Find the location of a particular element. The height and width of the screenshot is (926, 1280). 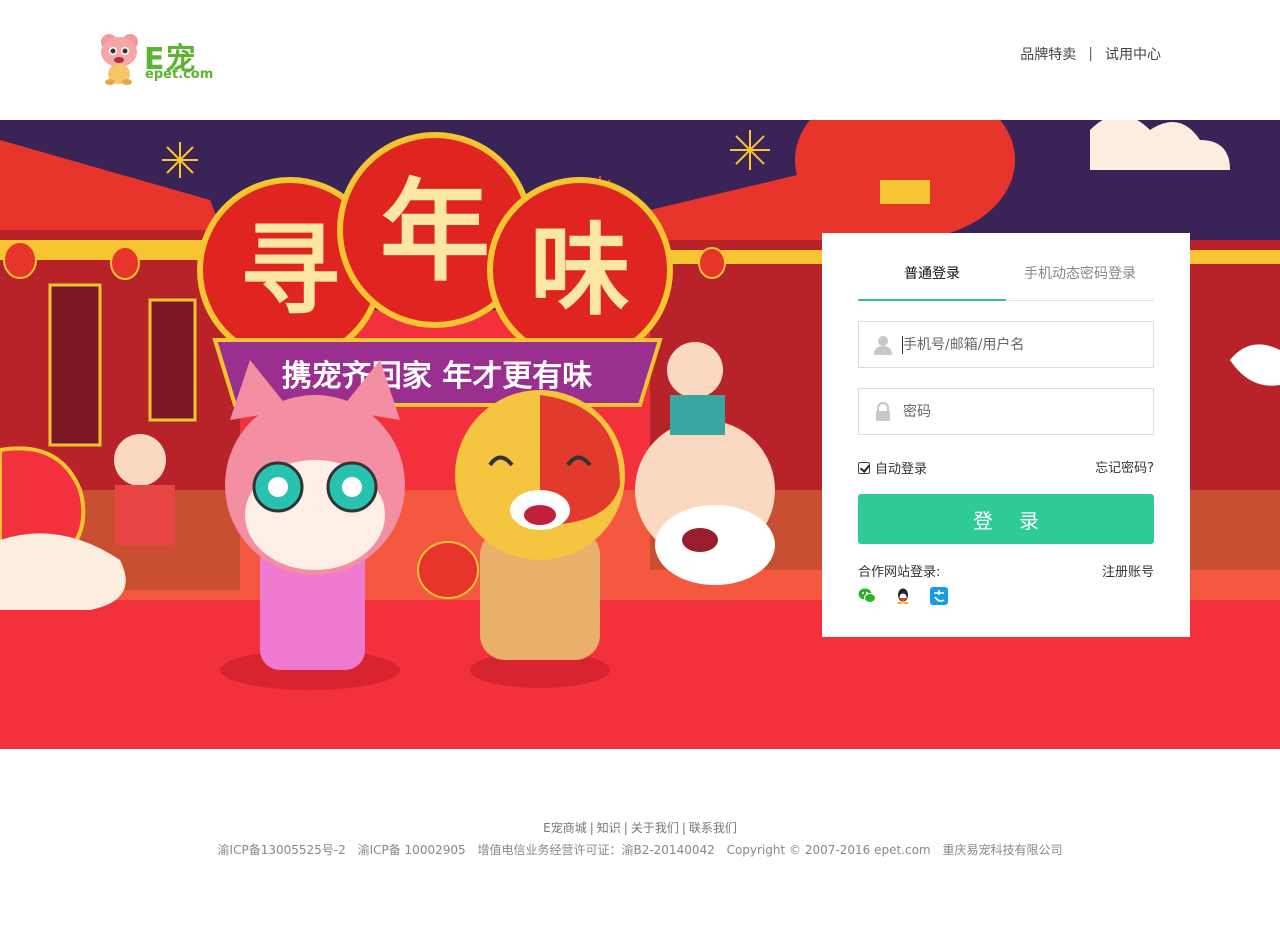

user-icon is located at coordinates (883, 345).